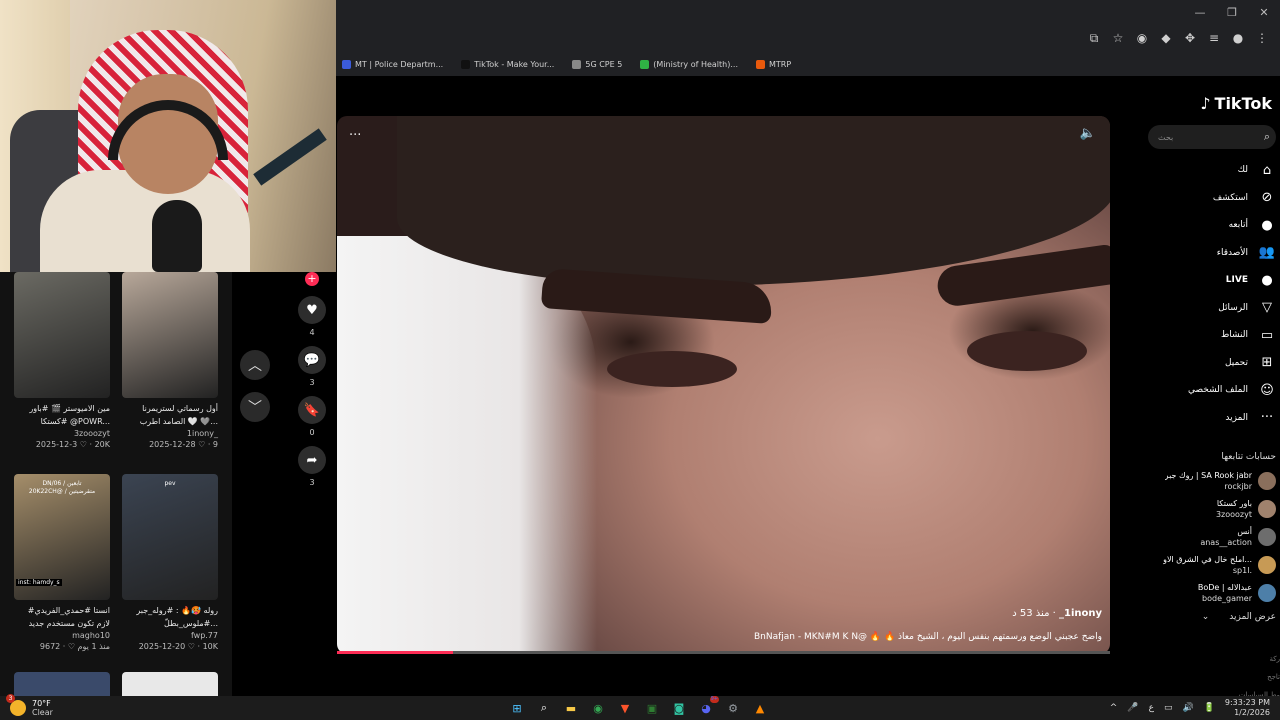 Image resolution: width=1280 pixels, height=720 pixels. What do you see at coordinates (312, 279) in the screenshot?
I see `follow-plus-button: +` at bounding box center [312, 279].